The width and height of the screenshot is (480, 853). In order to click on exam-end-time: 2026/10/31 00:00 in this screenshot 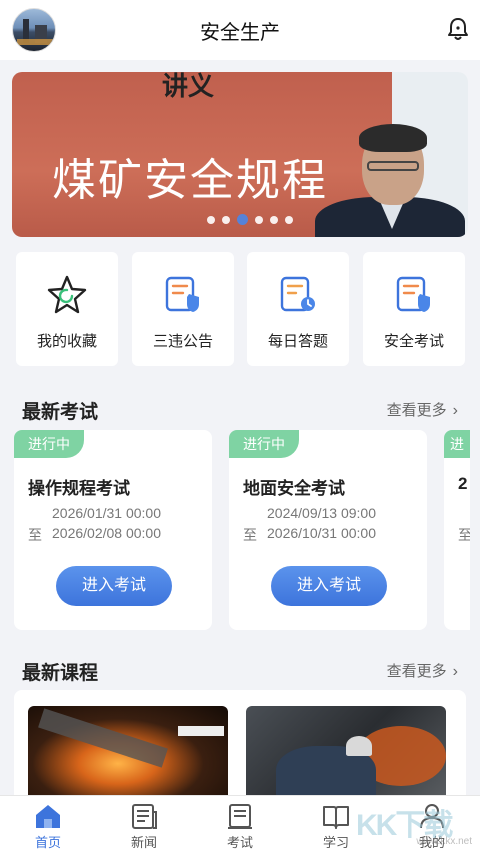, I will do `click(321, 533)`.